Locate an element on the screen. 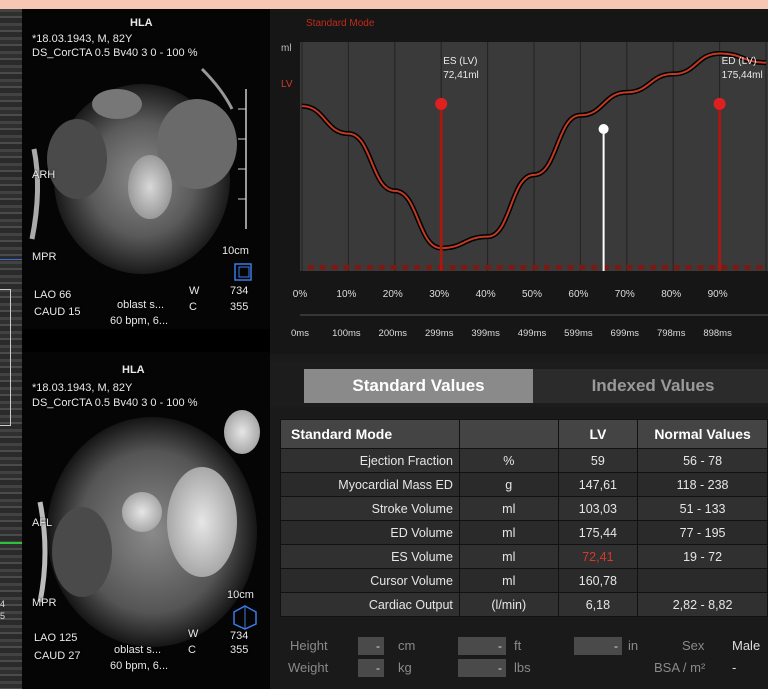 The height and width of the screenshot is (689, 768). row-name: Cursor Volume is located at coordinates (370, 580).